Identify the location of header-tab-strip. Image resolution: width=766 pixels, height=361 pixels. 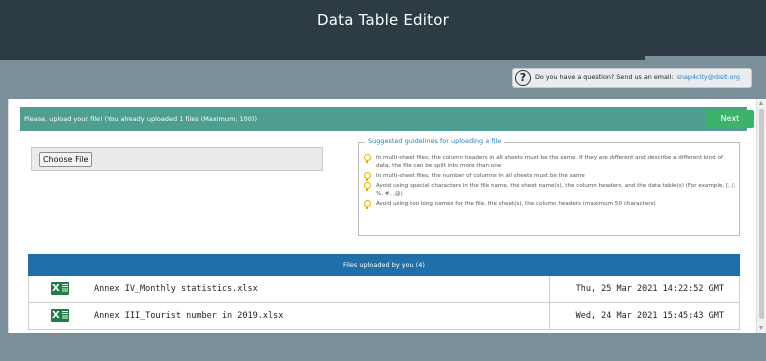
(322, 58).